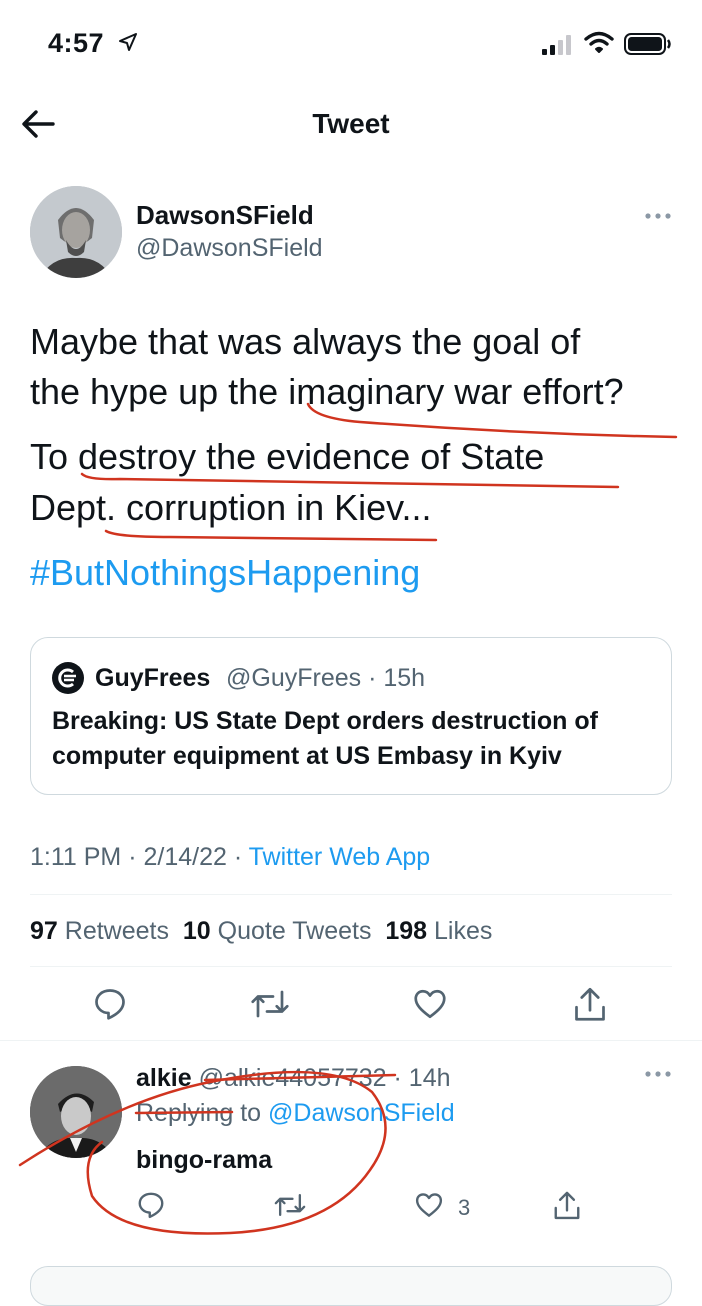 This screenshot has width=702, height=1306. What do you see at coordinates (164, 1078) in the screenshot?
I see `reply-author-name: alkie` at bounding box center [164, 1078].